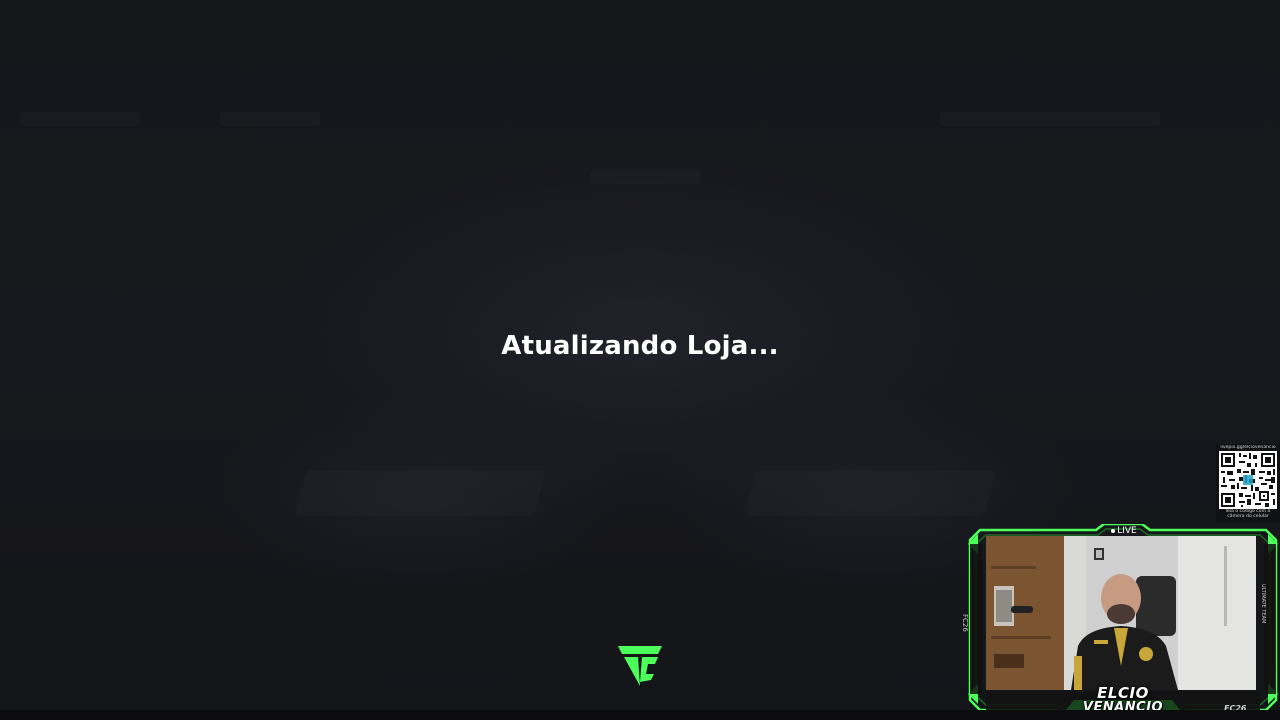  I want to click on ghost-header-left, so click(80, 119).